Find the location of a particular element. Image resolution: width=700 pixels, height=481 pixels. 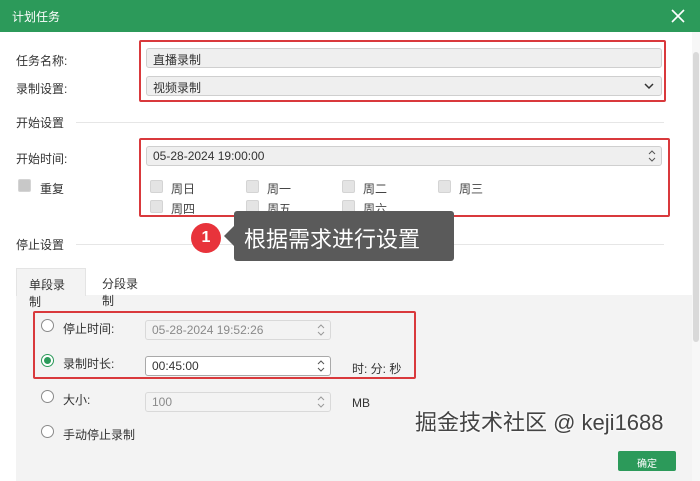

highlight-box-task is located at coordinates (402, 71).